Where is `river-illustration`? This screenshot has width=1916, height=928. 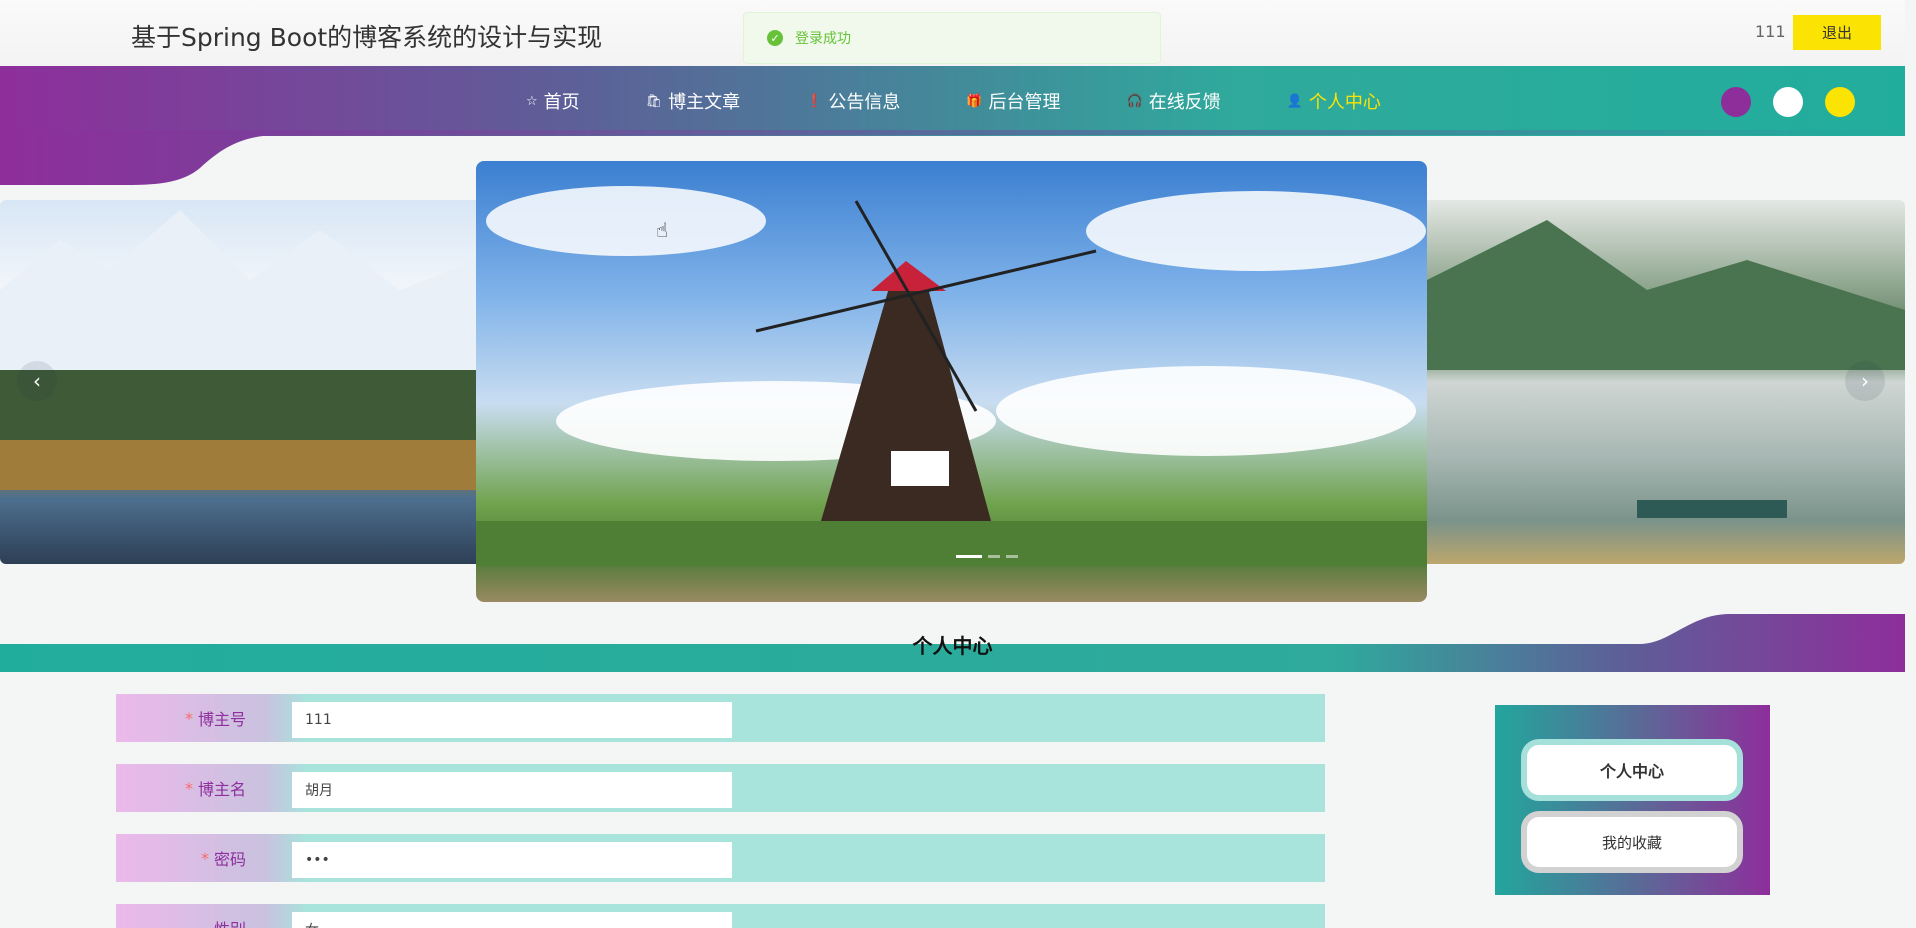
river-illustration is located at coordinates (1666, 369).